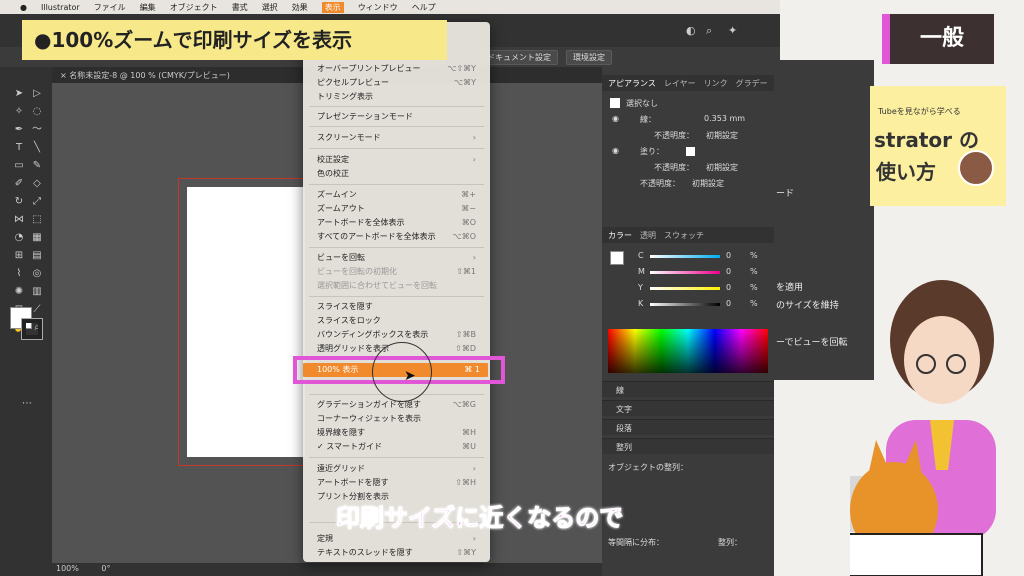 The image size is (1024, 576). Describe the element at coordinates (399, 236) in the screenshot. I see `menu-item-fit-all: すべてのアートボードを全体表示 ⌥⌘O` at that location.